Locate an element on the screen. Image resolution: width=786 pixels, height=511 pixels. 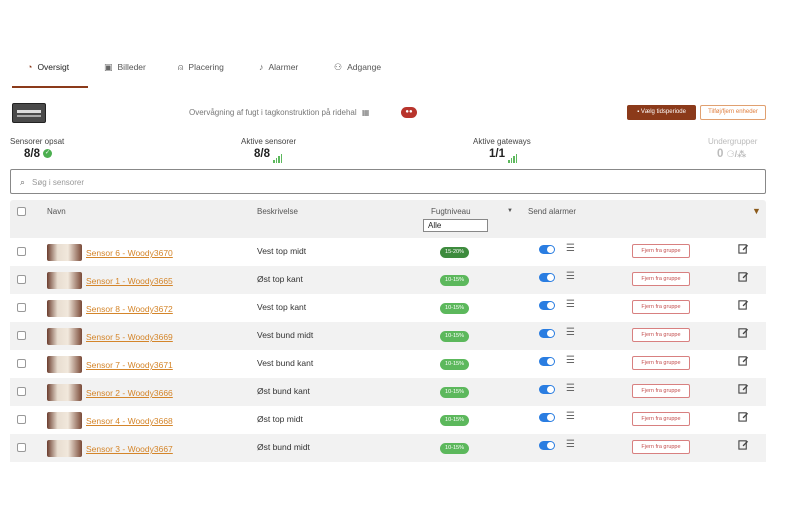
sensor-name-link: Sensor 5 - Woody3669 is located at coordinates (129, 337).